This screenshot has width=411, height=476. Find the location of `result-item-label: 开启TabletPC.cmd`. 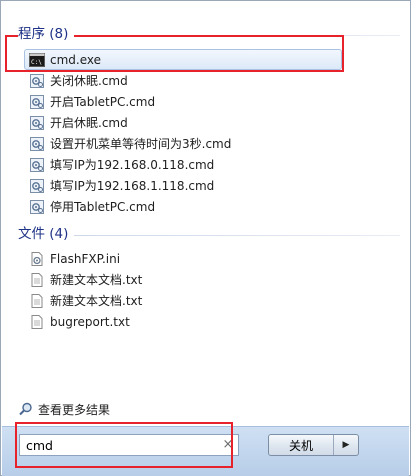

result-item-label: 开启TabletPC.cmd is located at coordinates (103, 102).